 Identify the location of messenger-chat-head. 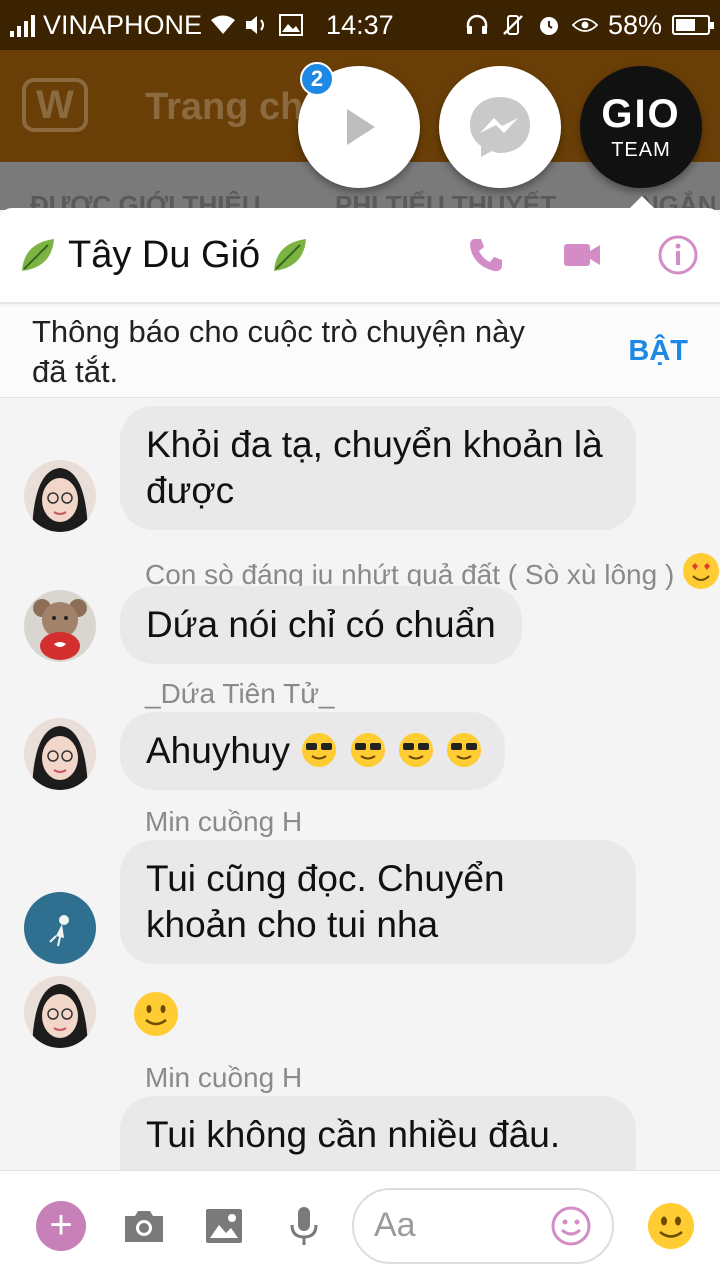
(500, 127).